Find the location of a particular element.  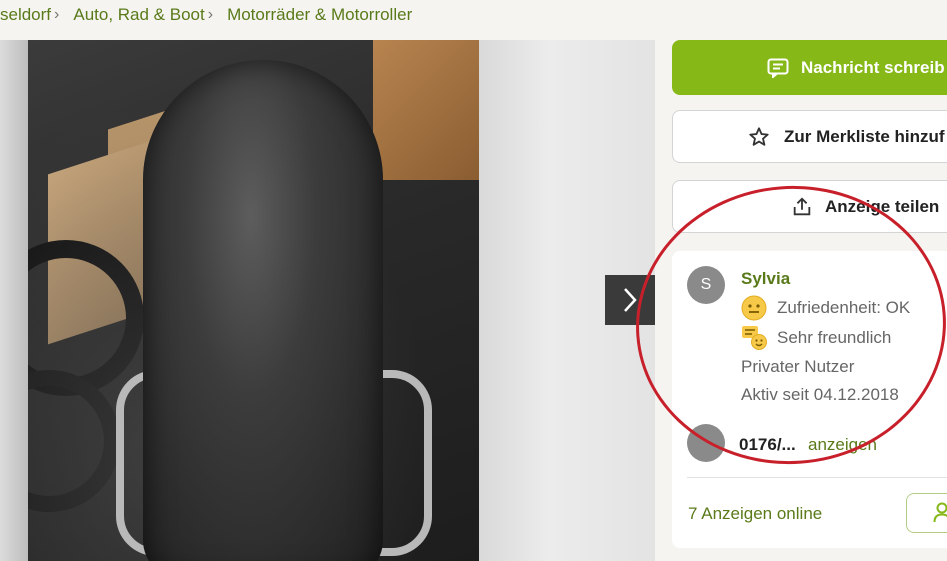

breadcrumb-item-subcategory: Motorräder & Motorroller is located at coordinates (319, 15).